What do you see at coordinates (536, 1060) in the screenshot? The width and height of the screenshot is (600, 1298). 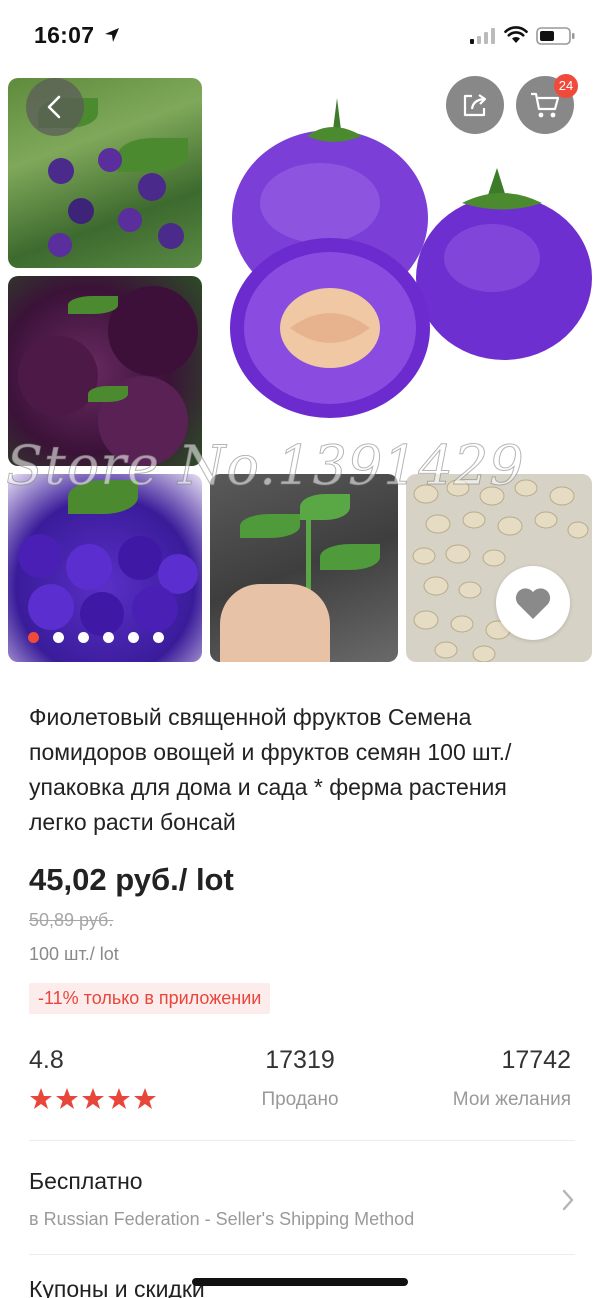 I see `wishlist-count: 17742` at bounding box center [536, 1060].